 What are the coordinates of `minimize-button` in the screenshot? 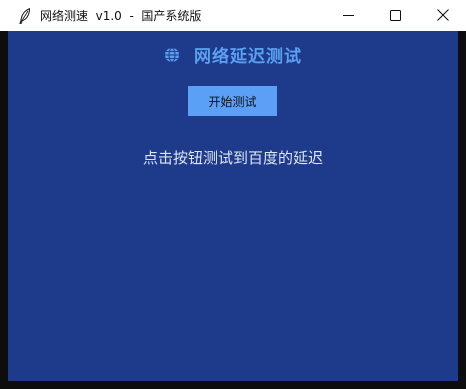 It's located at (348, 15).